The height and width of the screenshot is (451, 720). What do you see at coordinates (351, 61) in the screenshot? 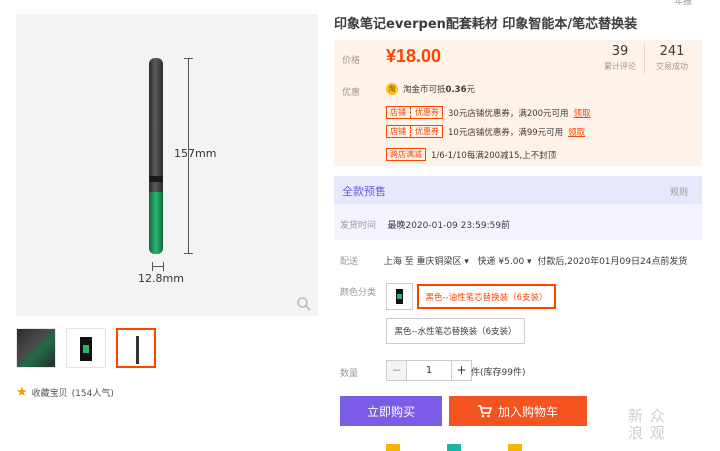
I see `price-label: 价格` at bounding box center [351, 61].